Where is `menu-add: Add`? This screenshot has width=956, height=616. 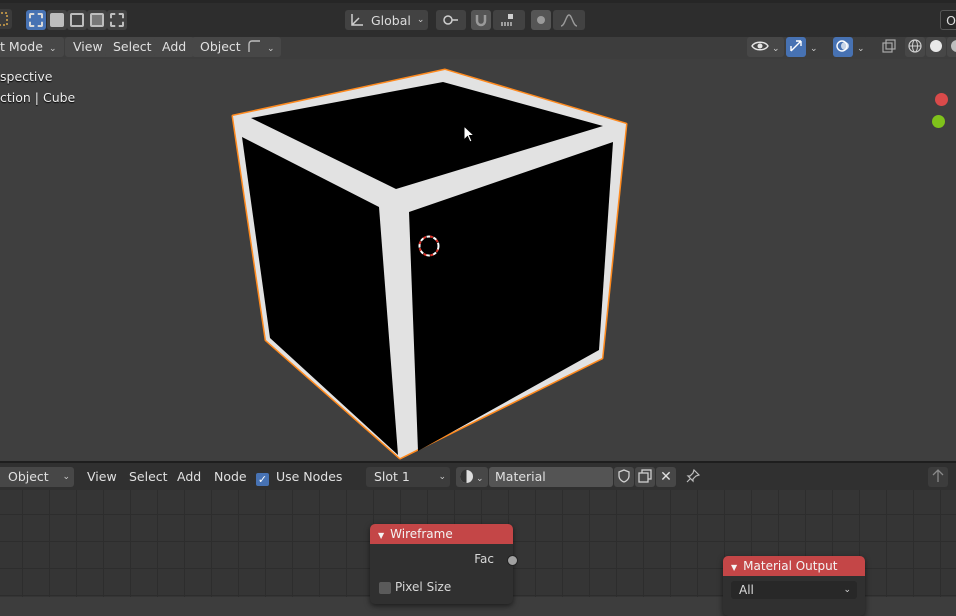 menu-add: Add is located at coordinates (174, 47).